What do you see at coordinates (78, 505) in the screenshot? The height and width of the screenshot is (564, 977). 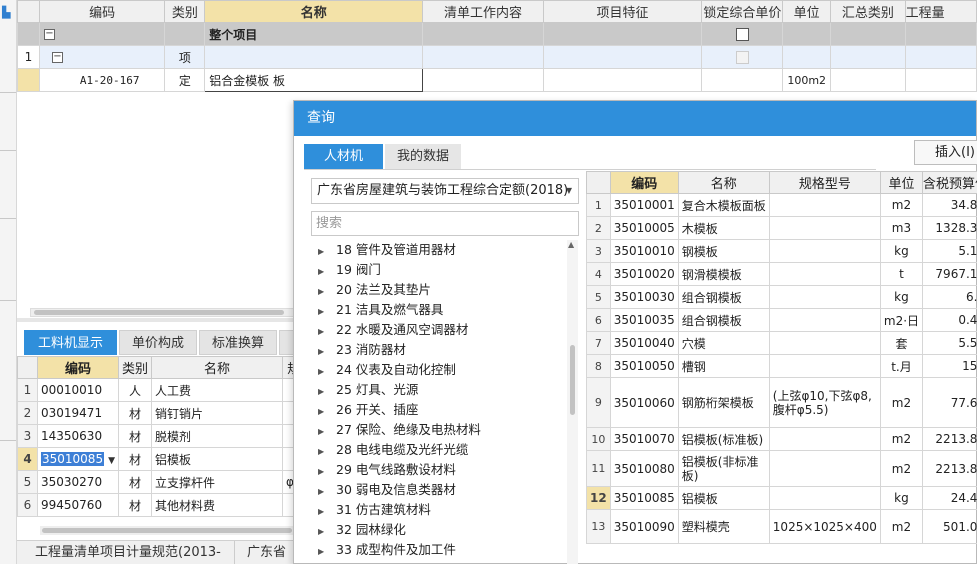 I see `cell-code: 99450760` at bounding box center [78, 505].